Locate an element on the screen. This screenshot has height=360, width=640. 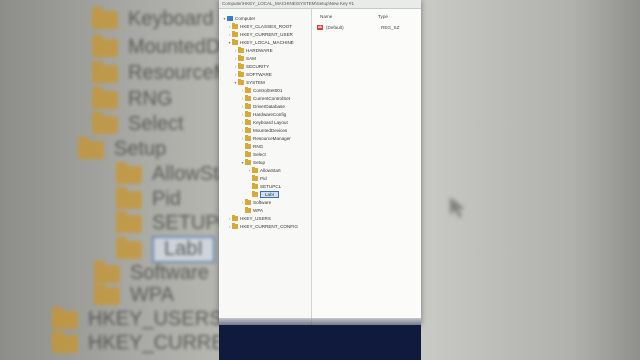
bg-row: Software is located at coordinates (151, 272).